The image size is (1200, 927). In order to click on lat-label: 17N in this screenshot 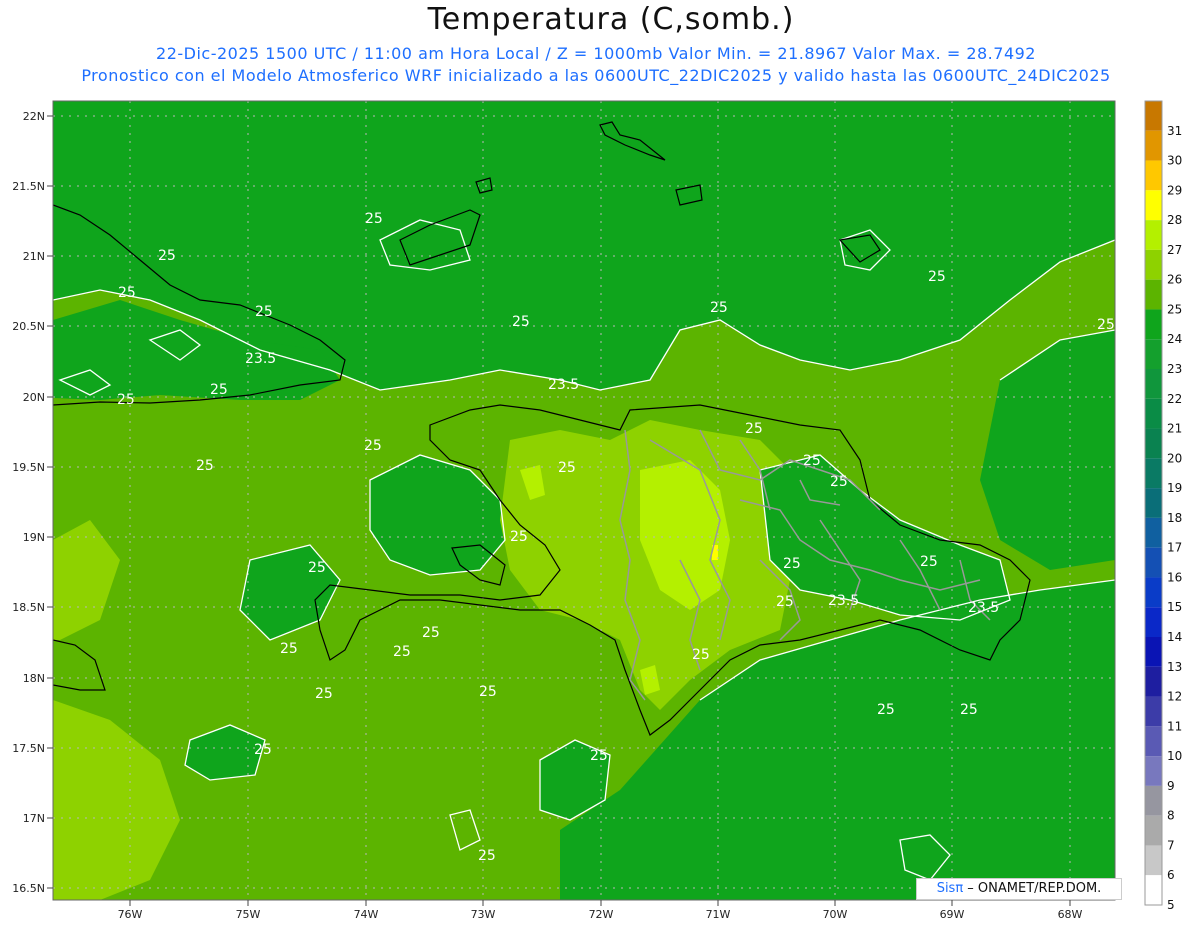, I will do `click(34, 818)`.